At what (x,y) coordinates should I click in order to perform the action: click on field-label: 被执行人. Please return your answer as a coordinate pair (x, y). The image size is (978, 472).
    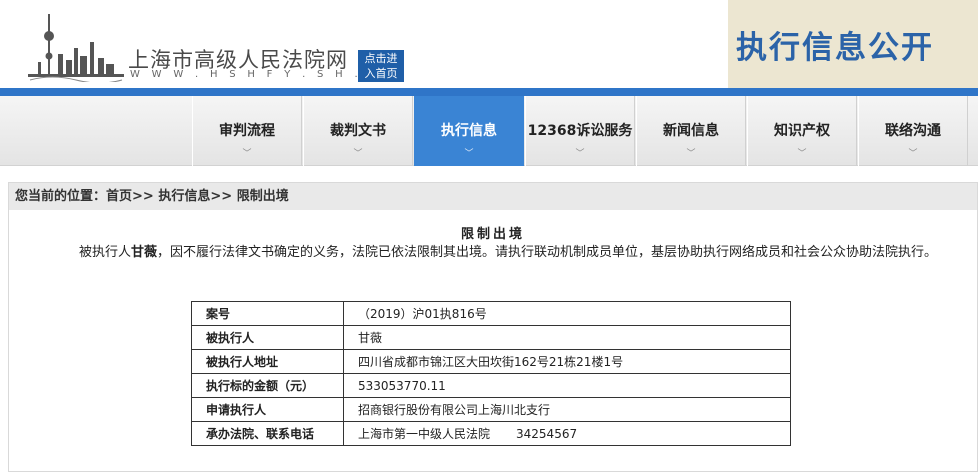
    Looking at the image, I should click on (267, 337).